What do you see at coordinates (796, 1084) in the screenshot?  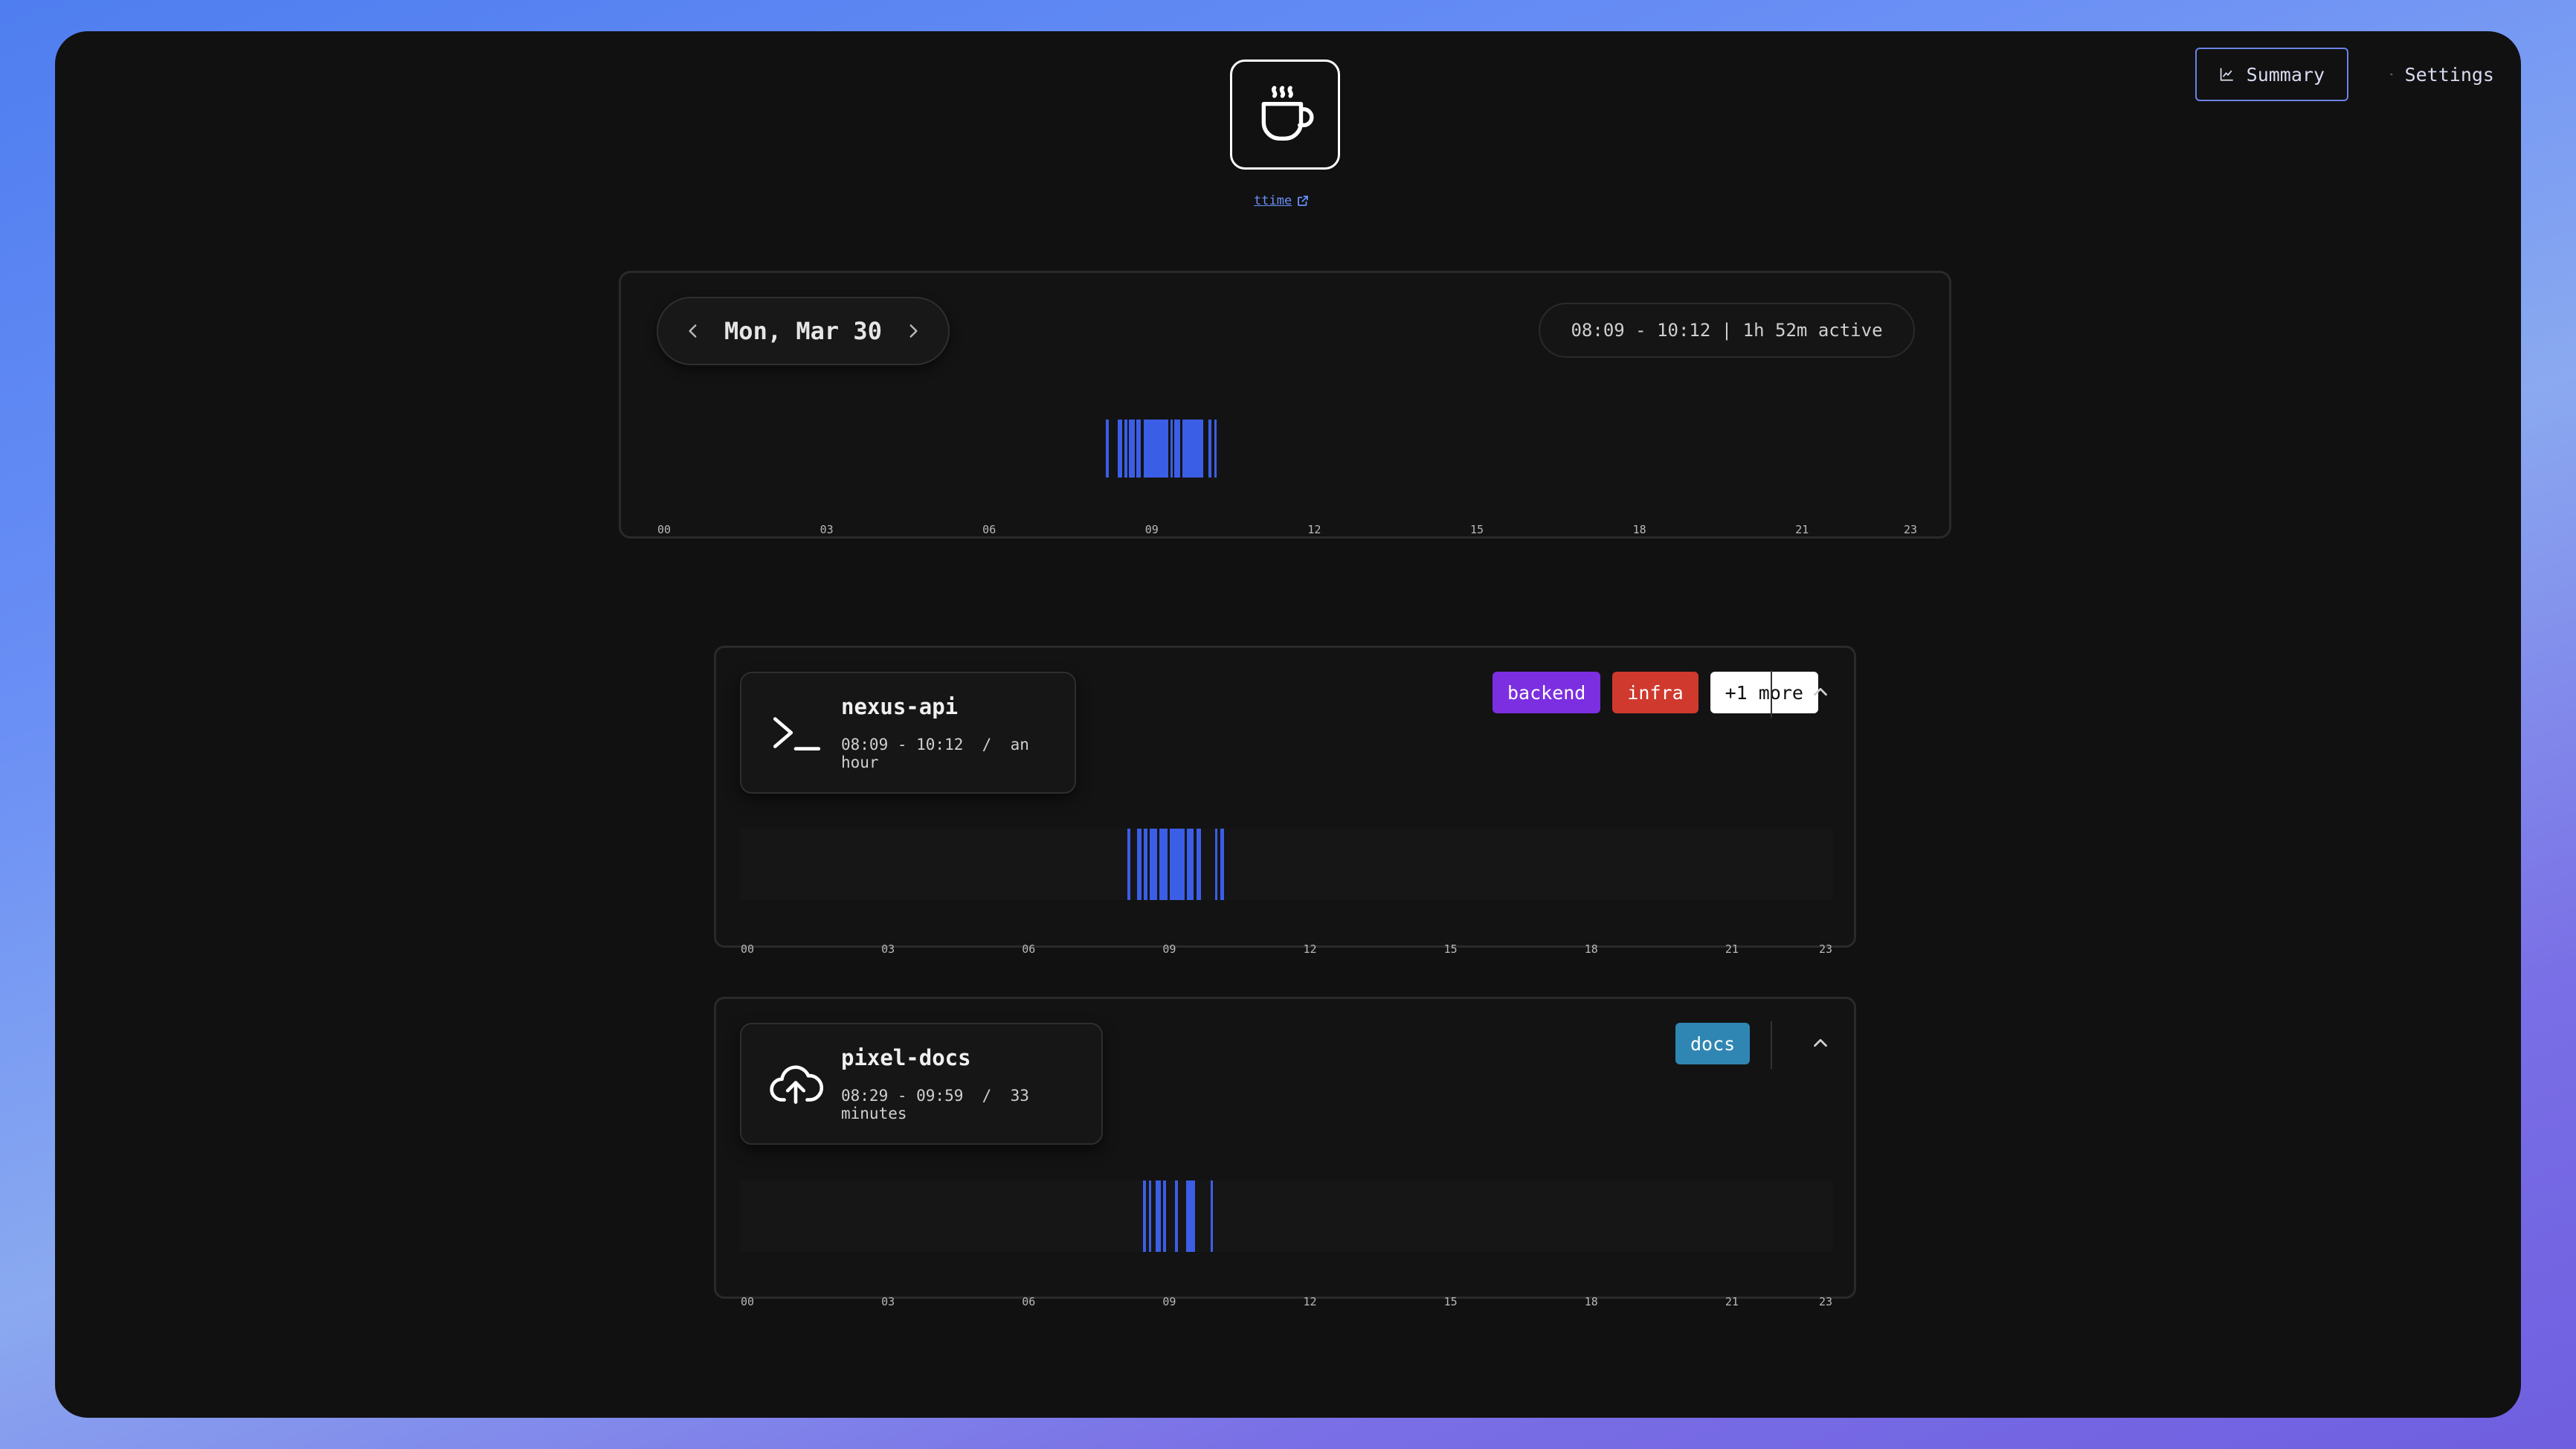 I see `cloud-upload-icon` at bounding box center [796, 1084].